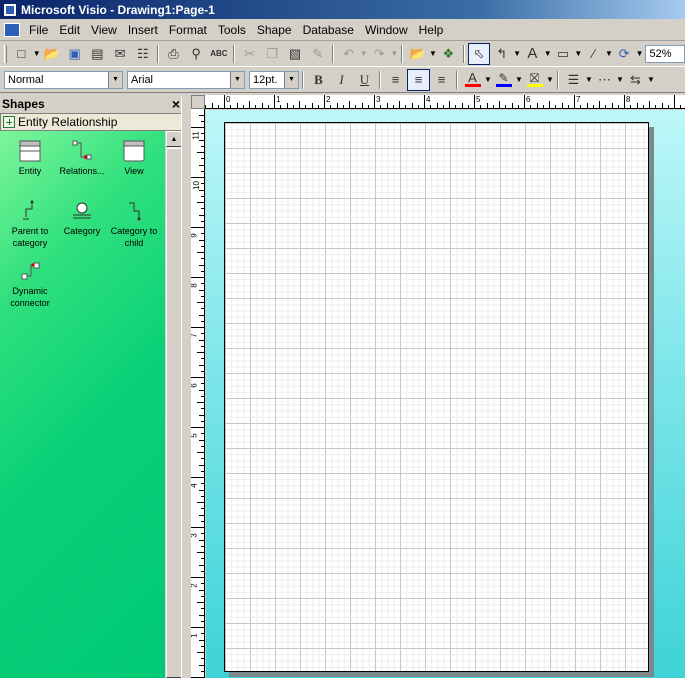 The width and height of the screenshot is (685, 678). I want to click on scroll-thumb, so click(174, 413).